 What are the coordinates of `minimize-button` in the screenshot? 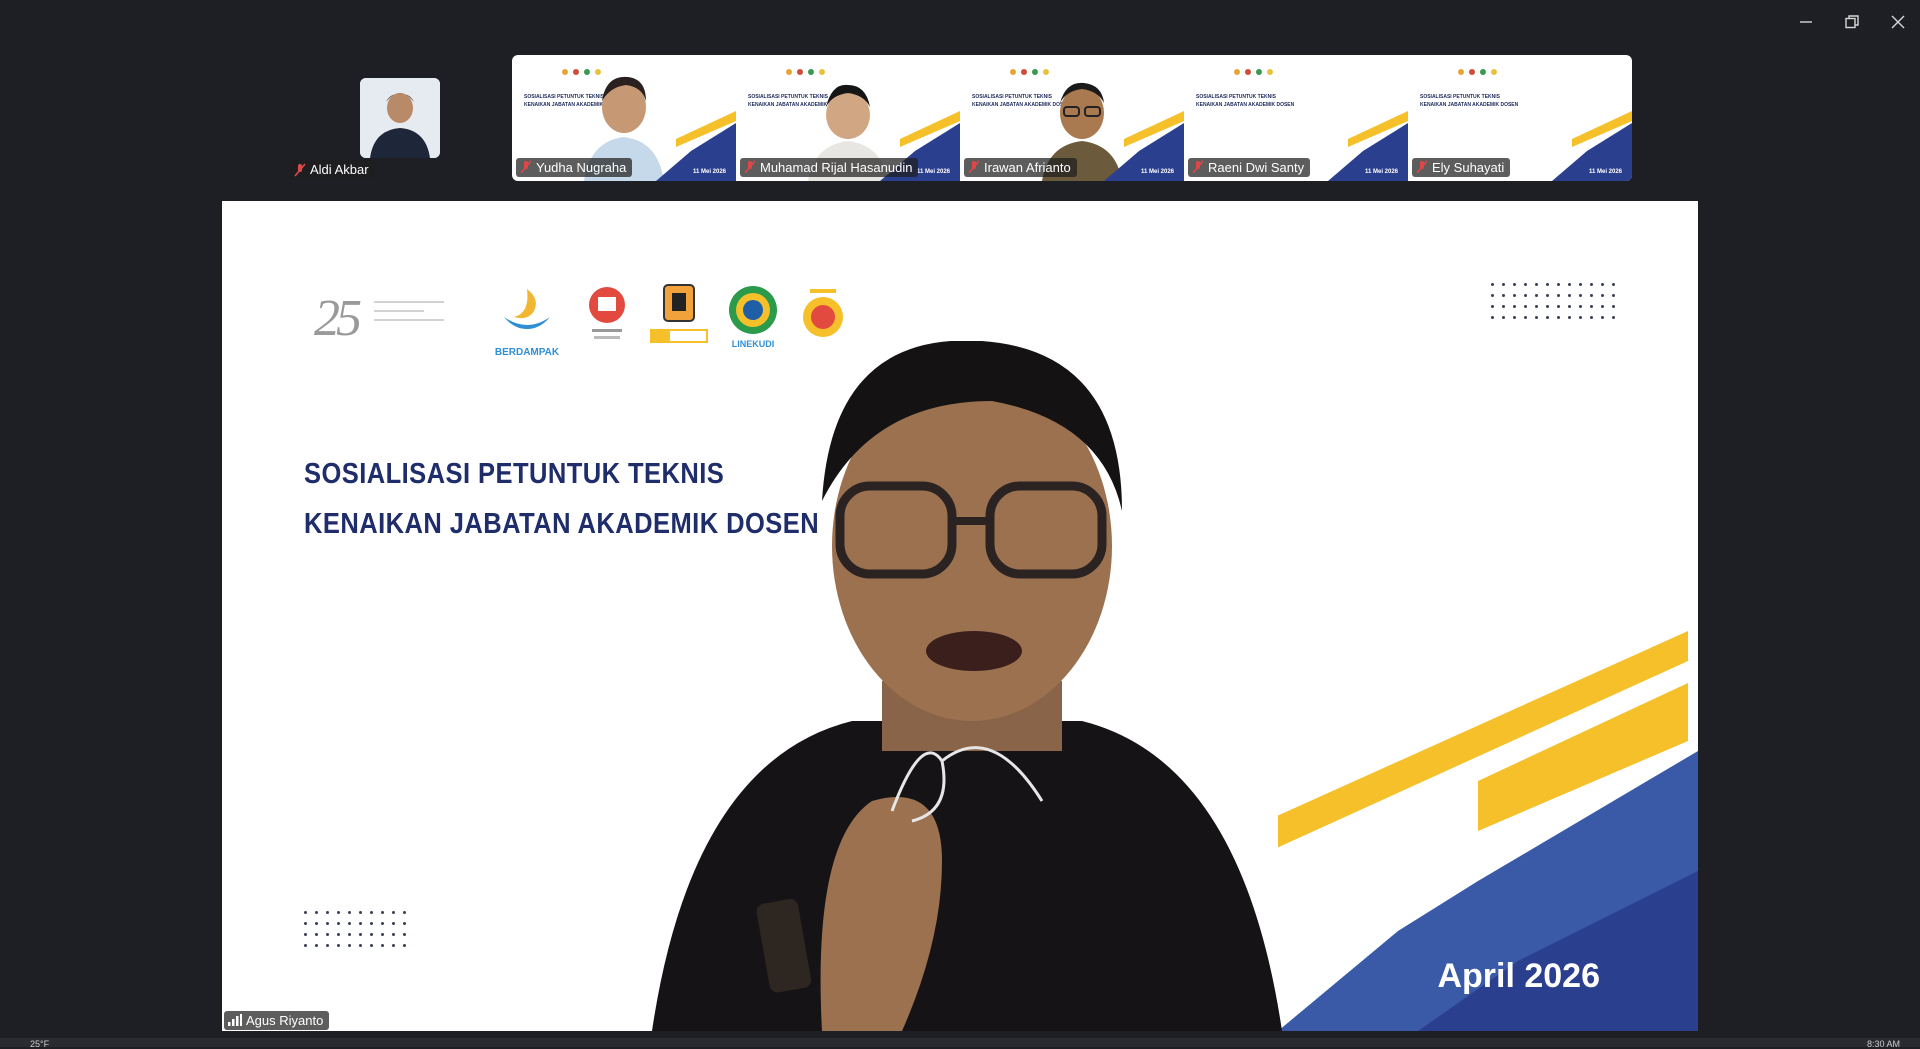 It's located at (1806, 22).